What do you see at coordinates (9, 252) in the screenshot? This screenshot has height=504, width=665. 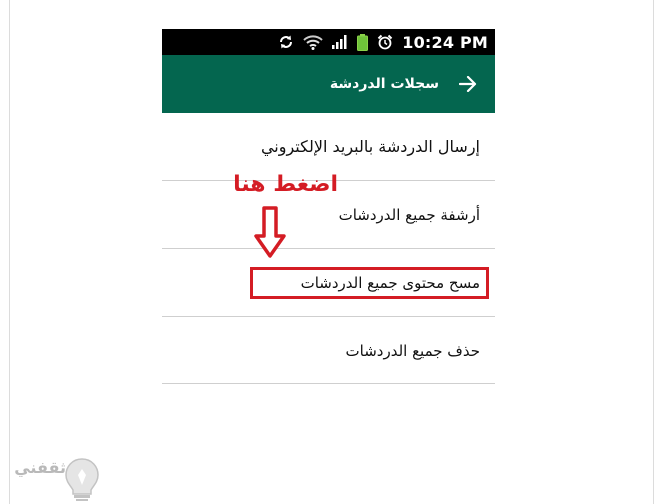 I see `page-border-left` at bounding box center [9, 252].